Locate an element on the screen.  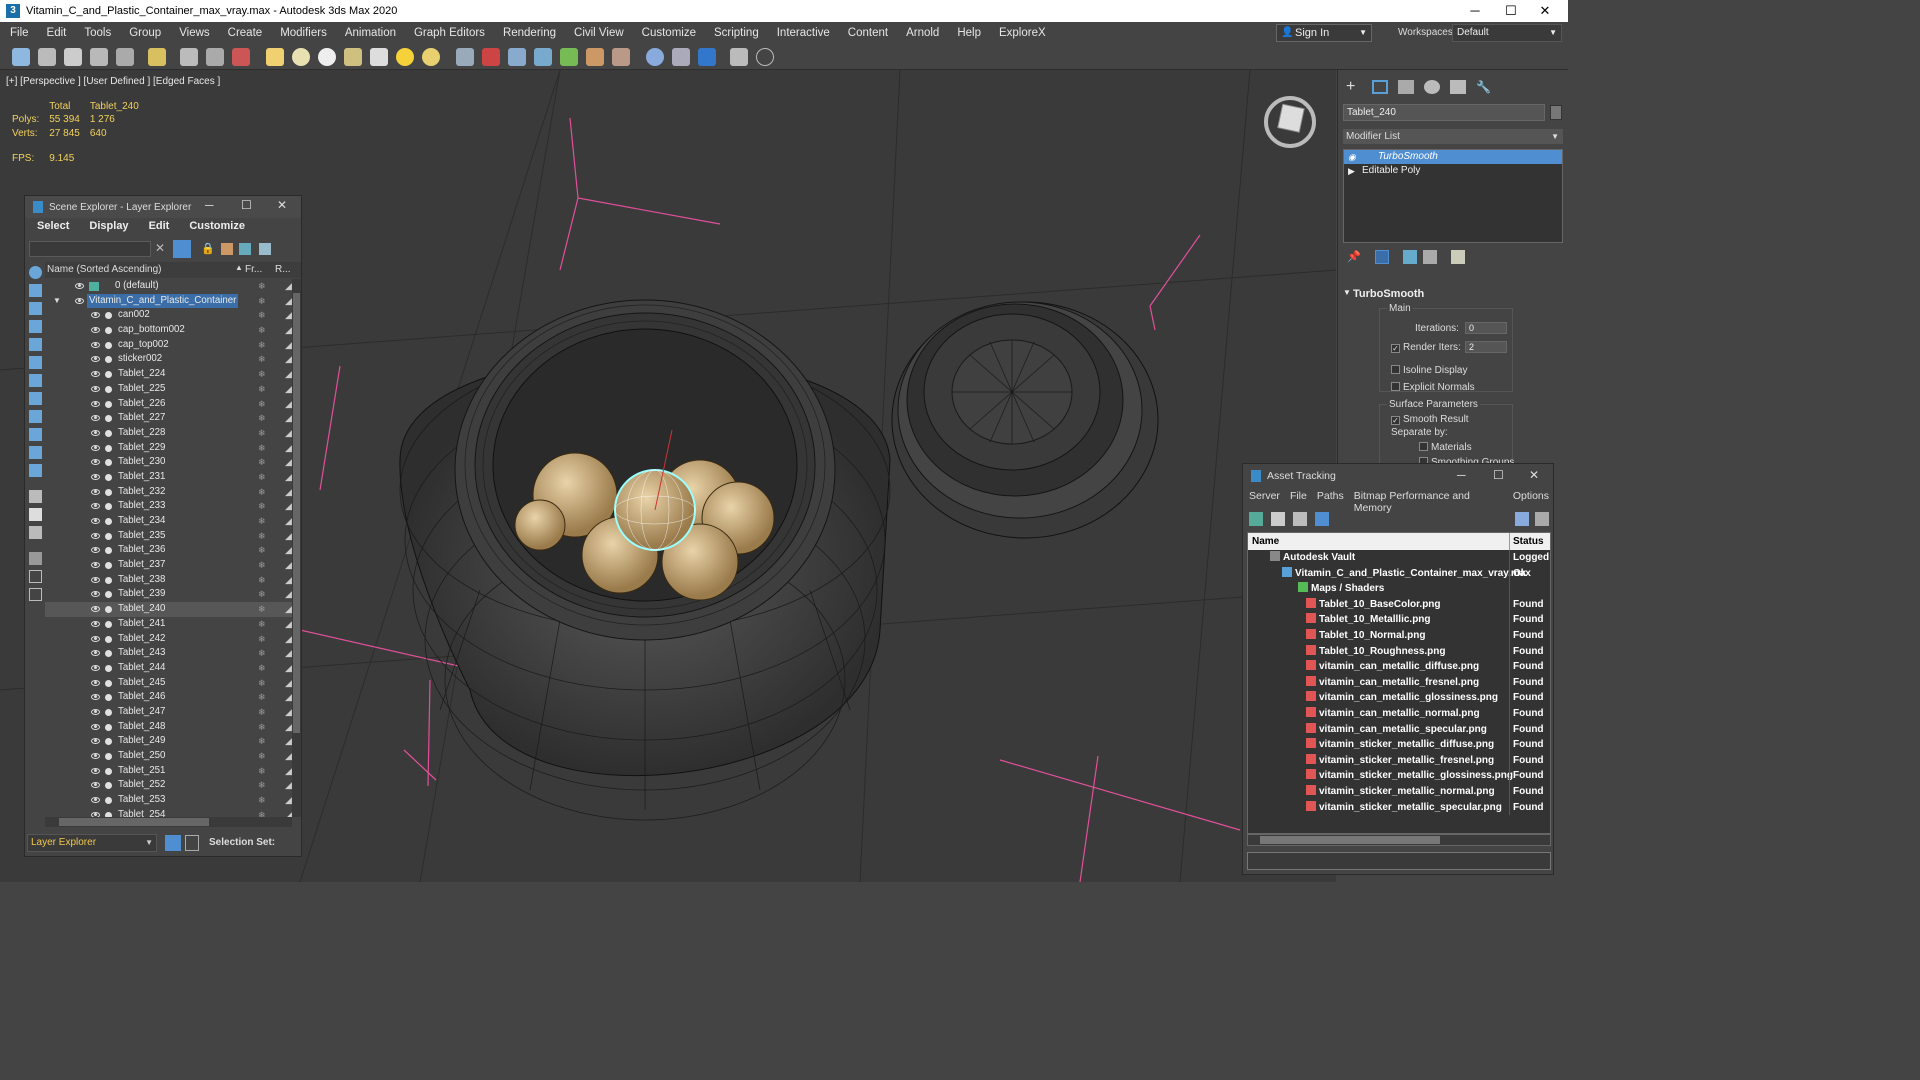
redo-icon is located at coordinates (47, 57).